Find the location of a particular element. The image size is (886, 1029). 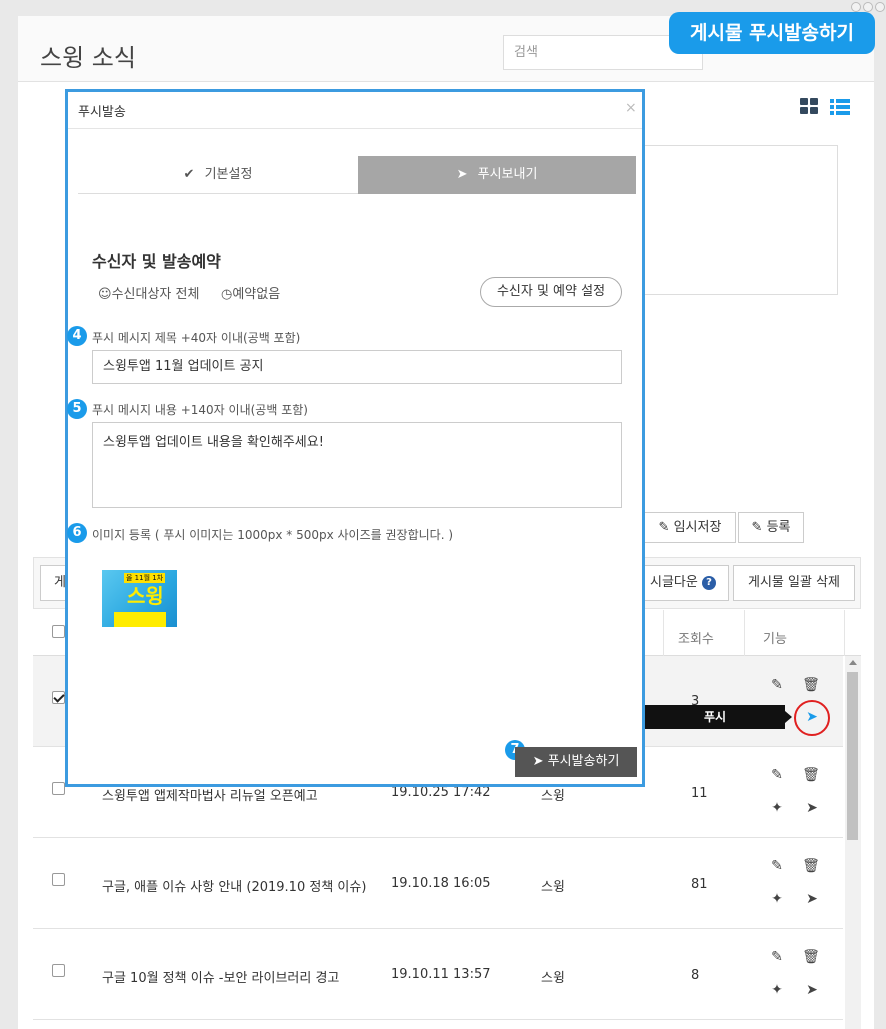

row-date: 19.10.25 17:42 is located at coordinates (441, 792).